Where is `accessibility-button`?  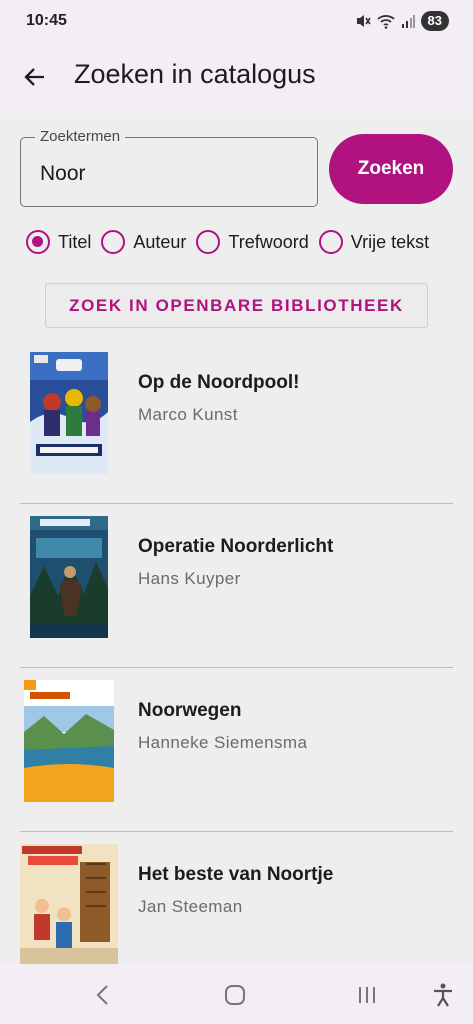
accessibility-button is located at coordinates (443, 995).